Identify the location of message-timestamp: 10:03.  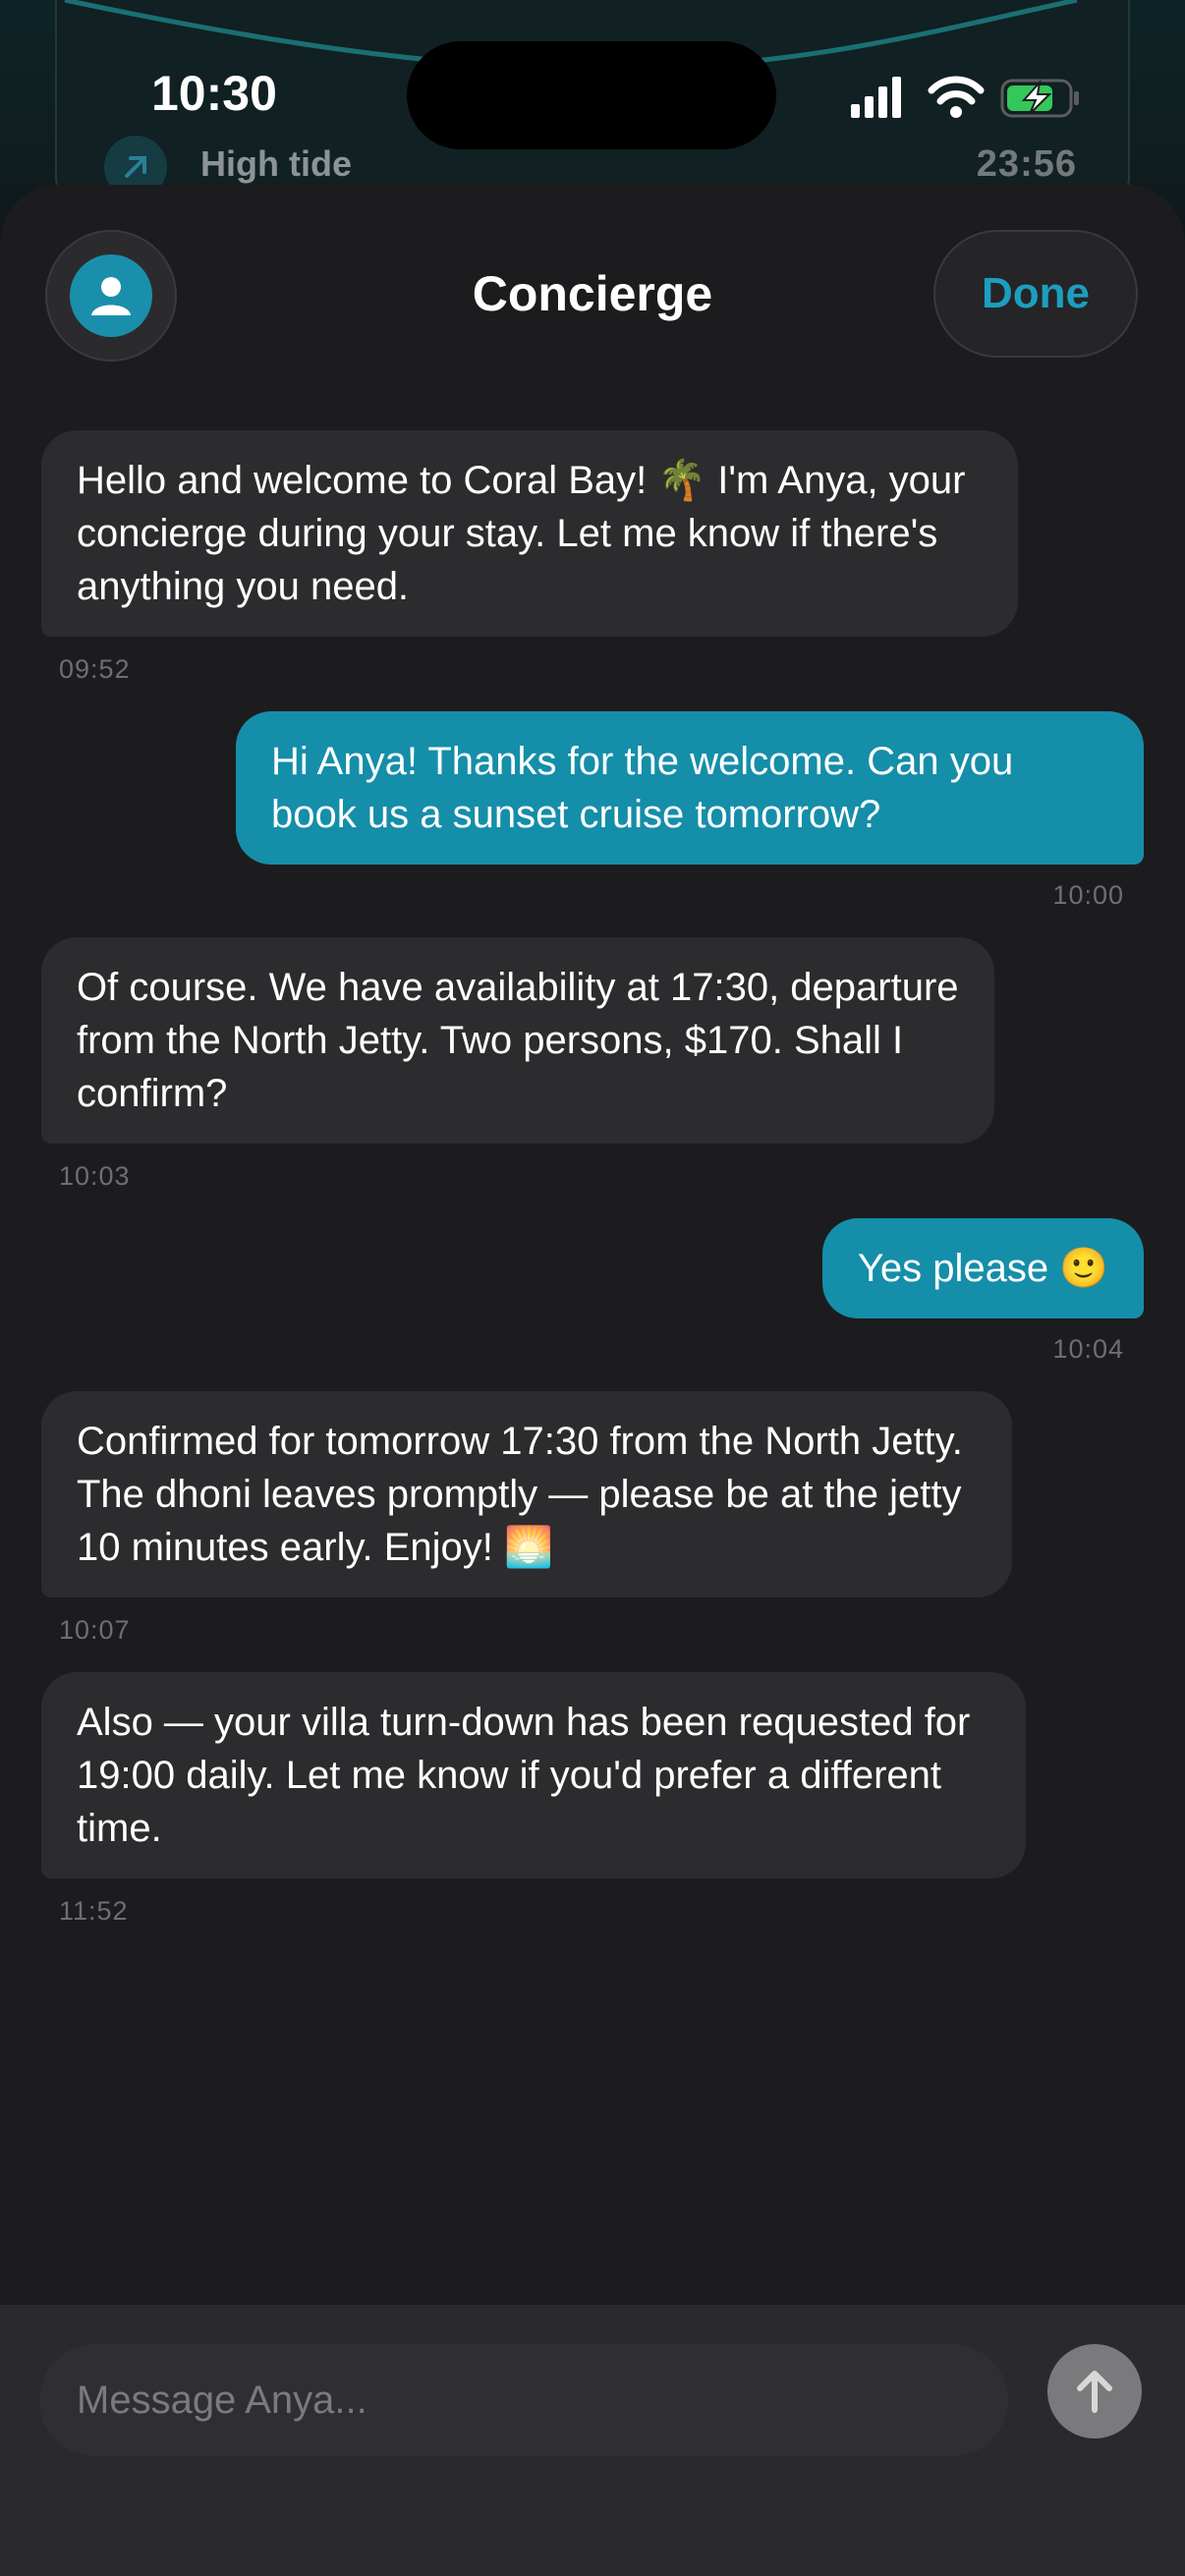
(95, 1176).